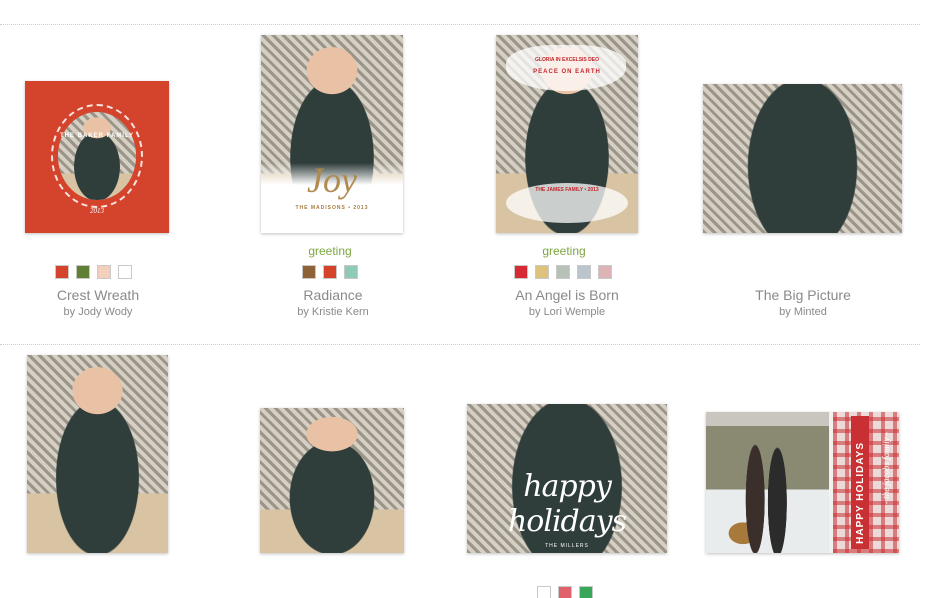 The width and height of the screenshot is (933, 598). I want to click on card-title: GLORIA IN EXCELSIS DEO, so click(567, 60).